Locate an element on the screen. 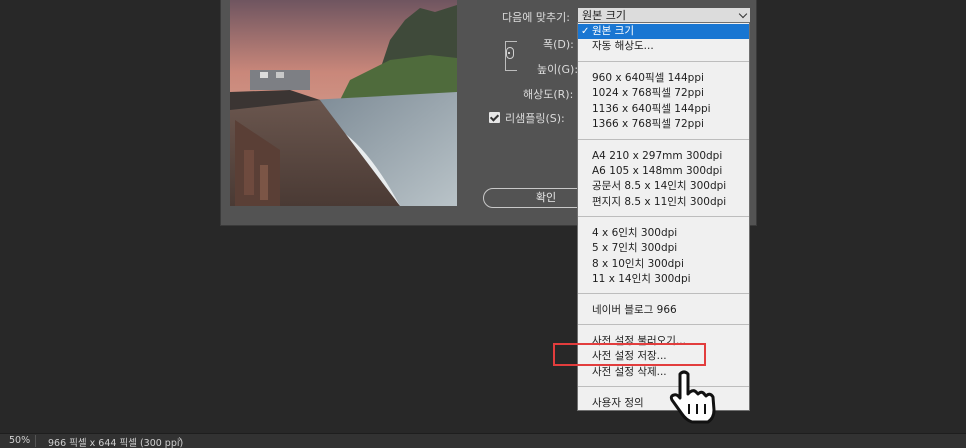  zoom-level: 50% is located at coordinates (19, 440).